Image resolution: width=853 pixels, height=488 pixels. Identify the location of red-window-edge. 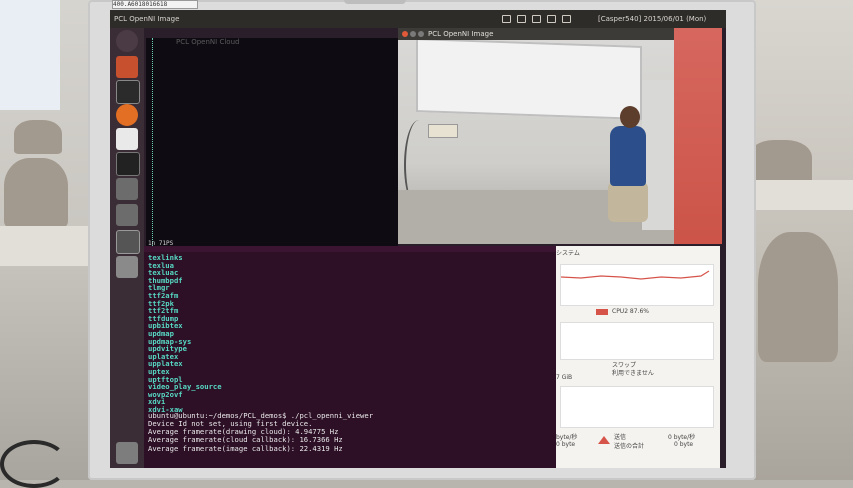
(698, 136).